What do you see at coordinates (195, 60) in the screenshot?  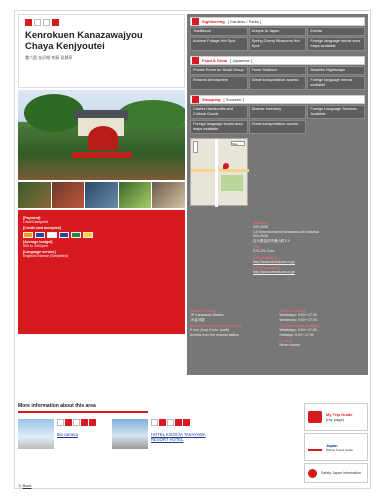 I see `food-icon` at bounding box center [195, 60].